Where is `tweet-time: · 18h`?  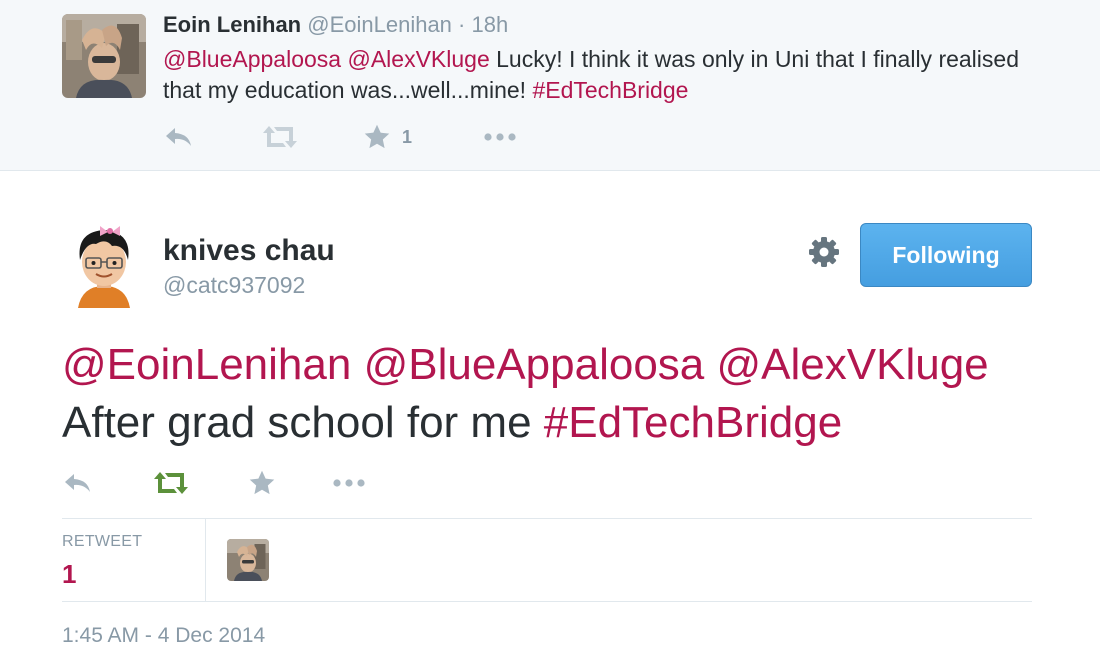 tweet-time: · 18h is located at coordinates (483, 24).